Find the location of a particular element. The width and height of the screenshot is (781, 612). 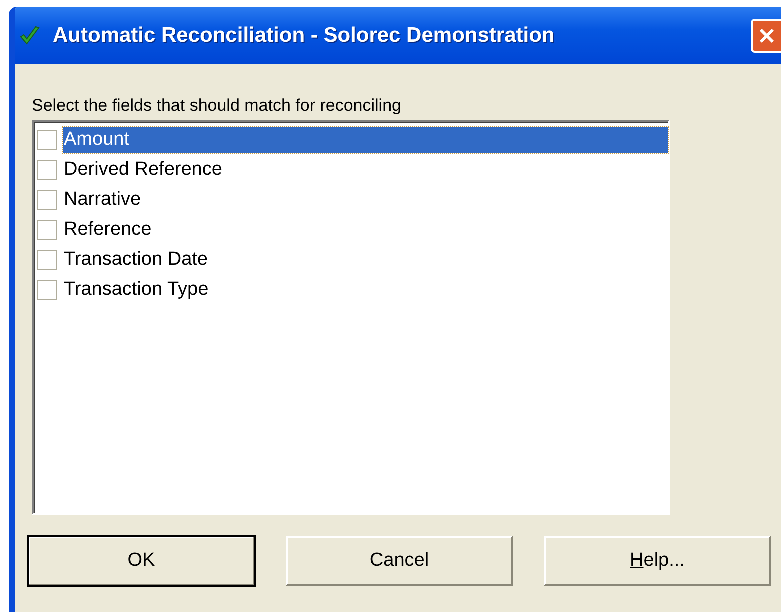

checkmark-icon is located at coordinates (30, 35).